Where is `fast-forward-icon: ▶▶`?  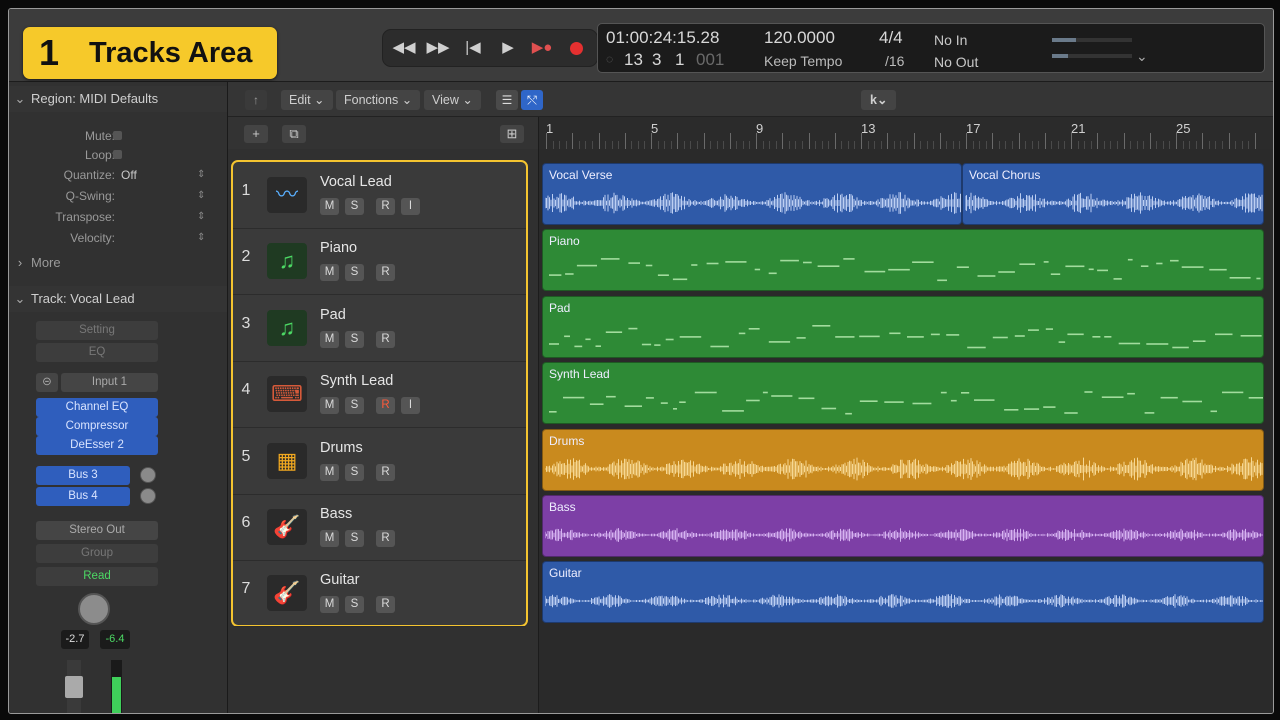
fast-forward-icon: ▶▶ is located at coordinates (438, 48).